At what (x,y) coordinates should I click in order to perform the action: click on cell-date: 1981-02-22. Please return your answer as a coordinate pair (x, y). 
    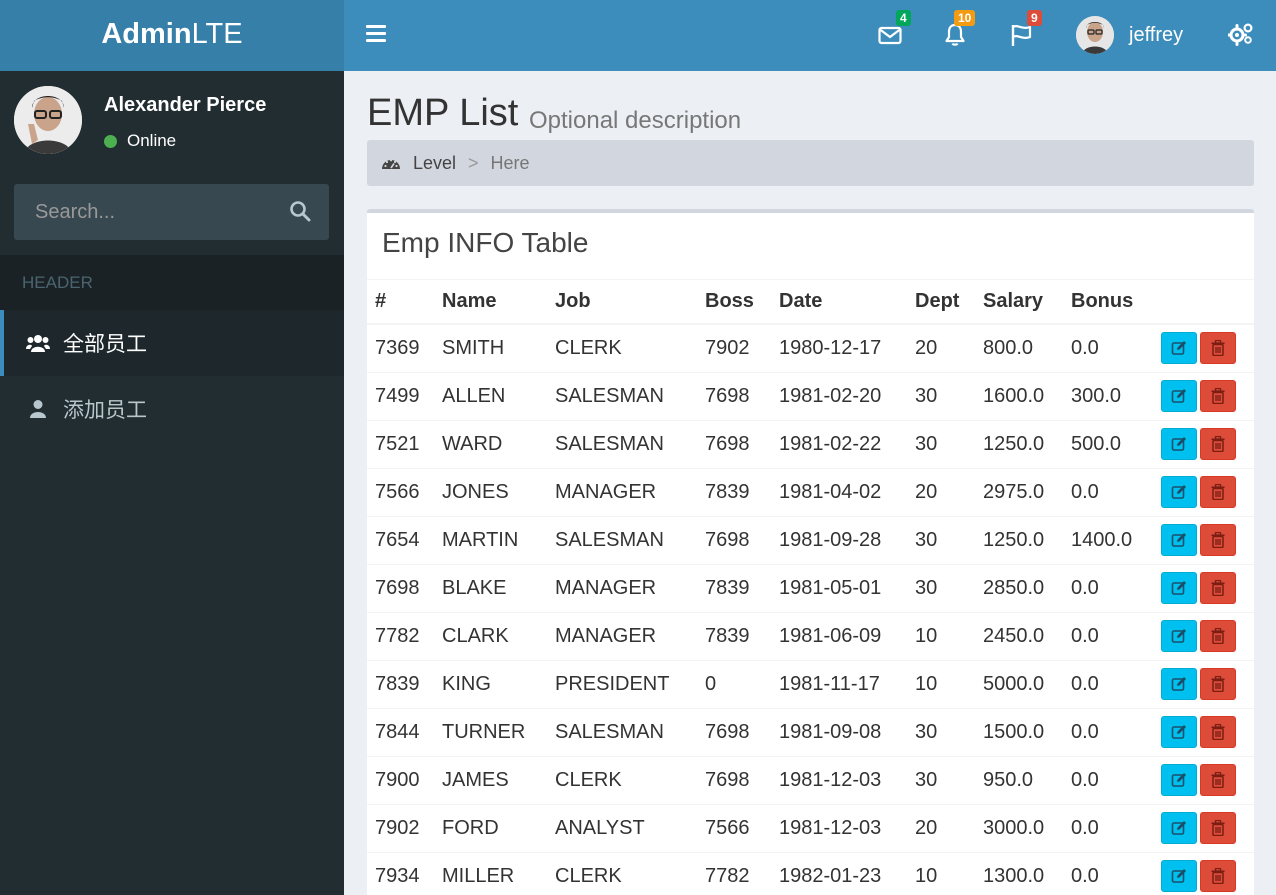
    Looking at the image, I should click on (847, 443).